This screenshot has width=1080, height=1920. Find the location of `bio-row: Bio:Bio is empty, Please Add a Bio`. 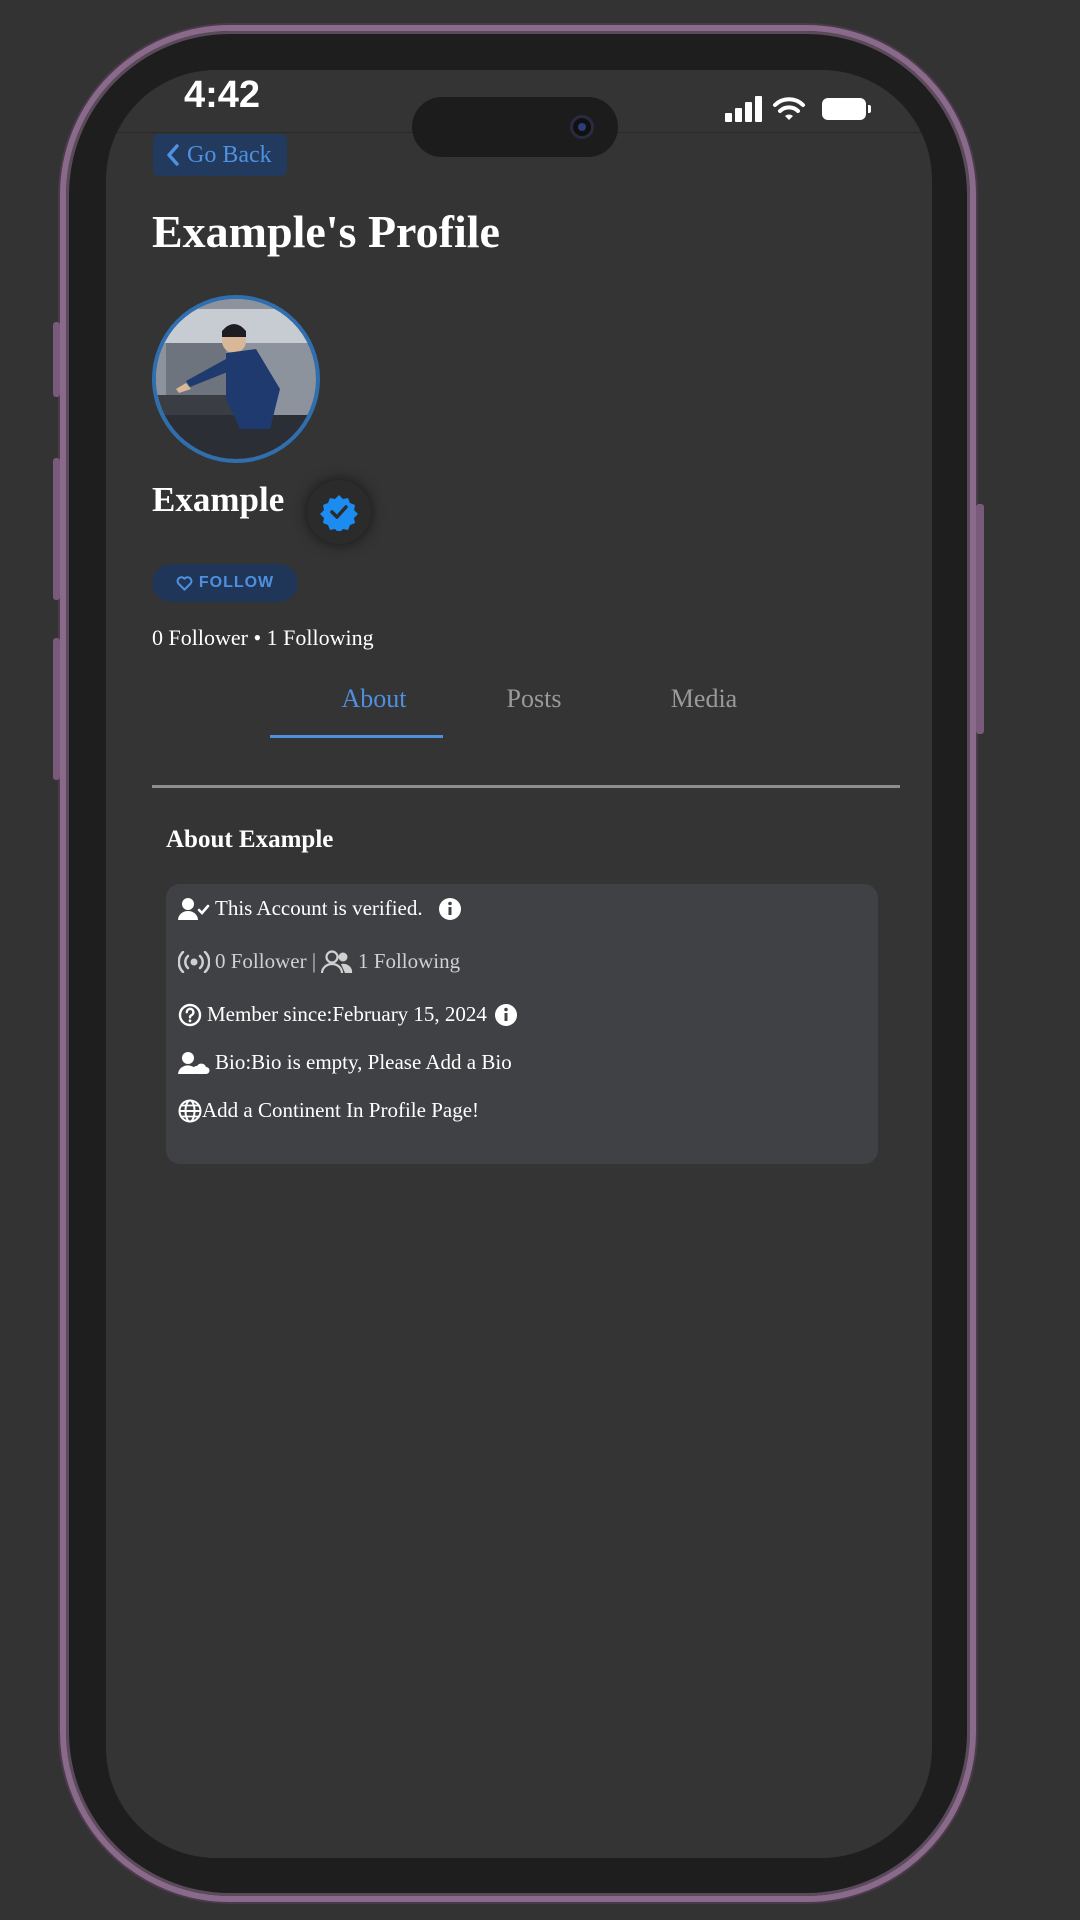

bio-row: Bio:Bio is empty, Please Add a Bio is located at coordinates (345, 1062).